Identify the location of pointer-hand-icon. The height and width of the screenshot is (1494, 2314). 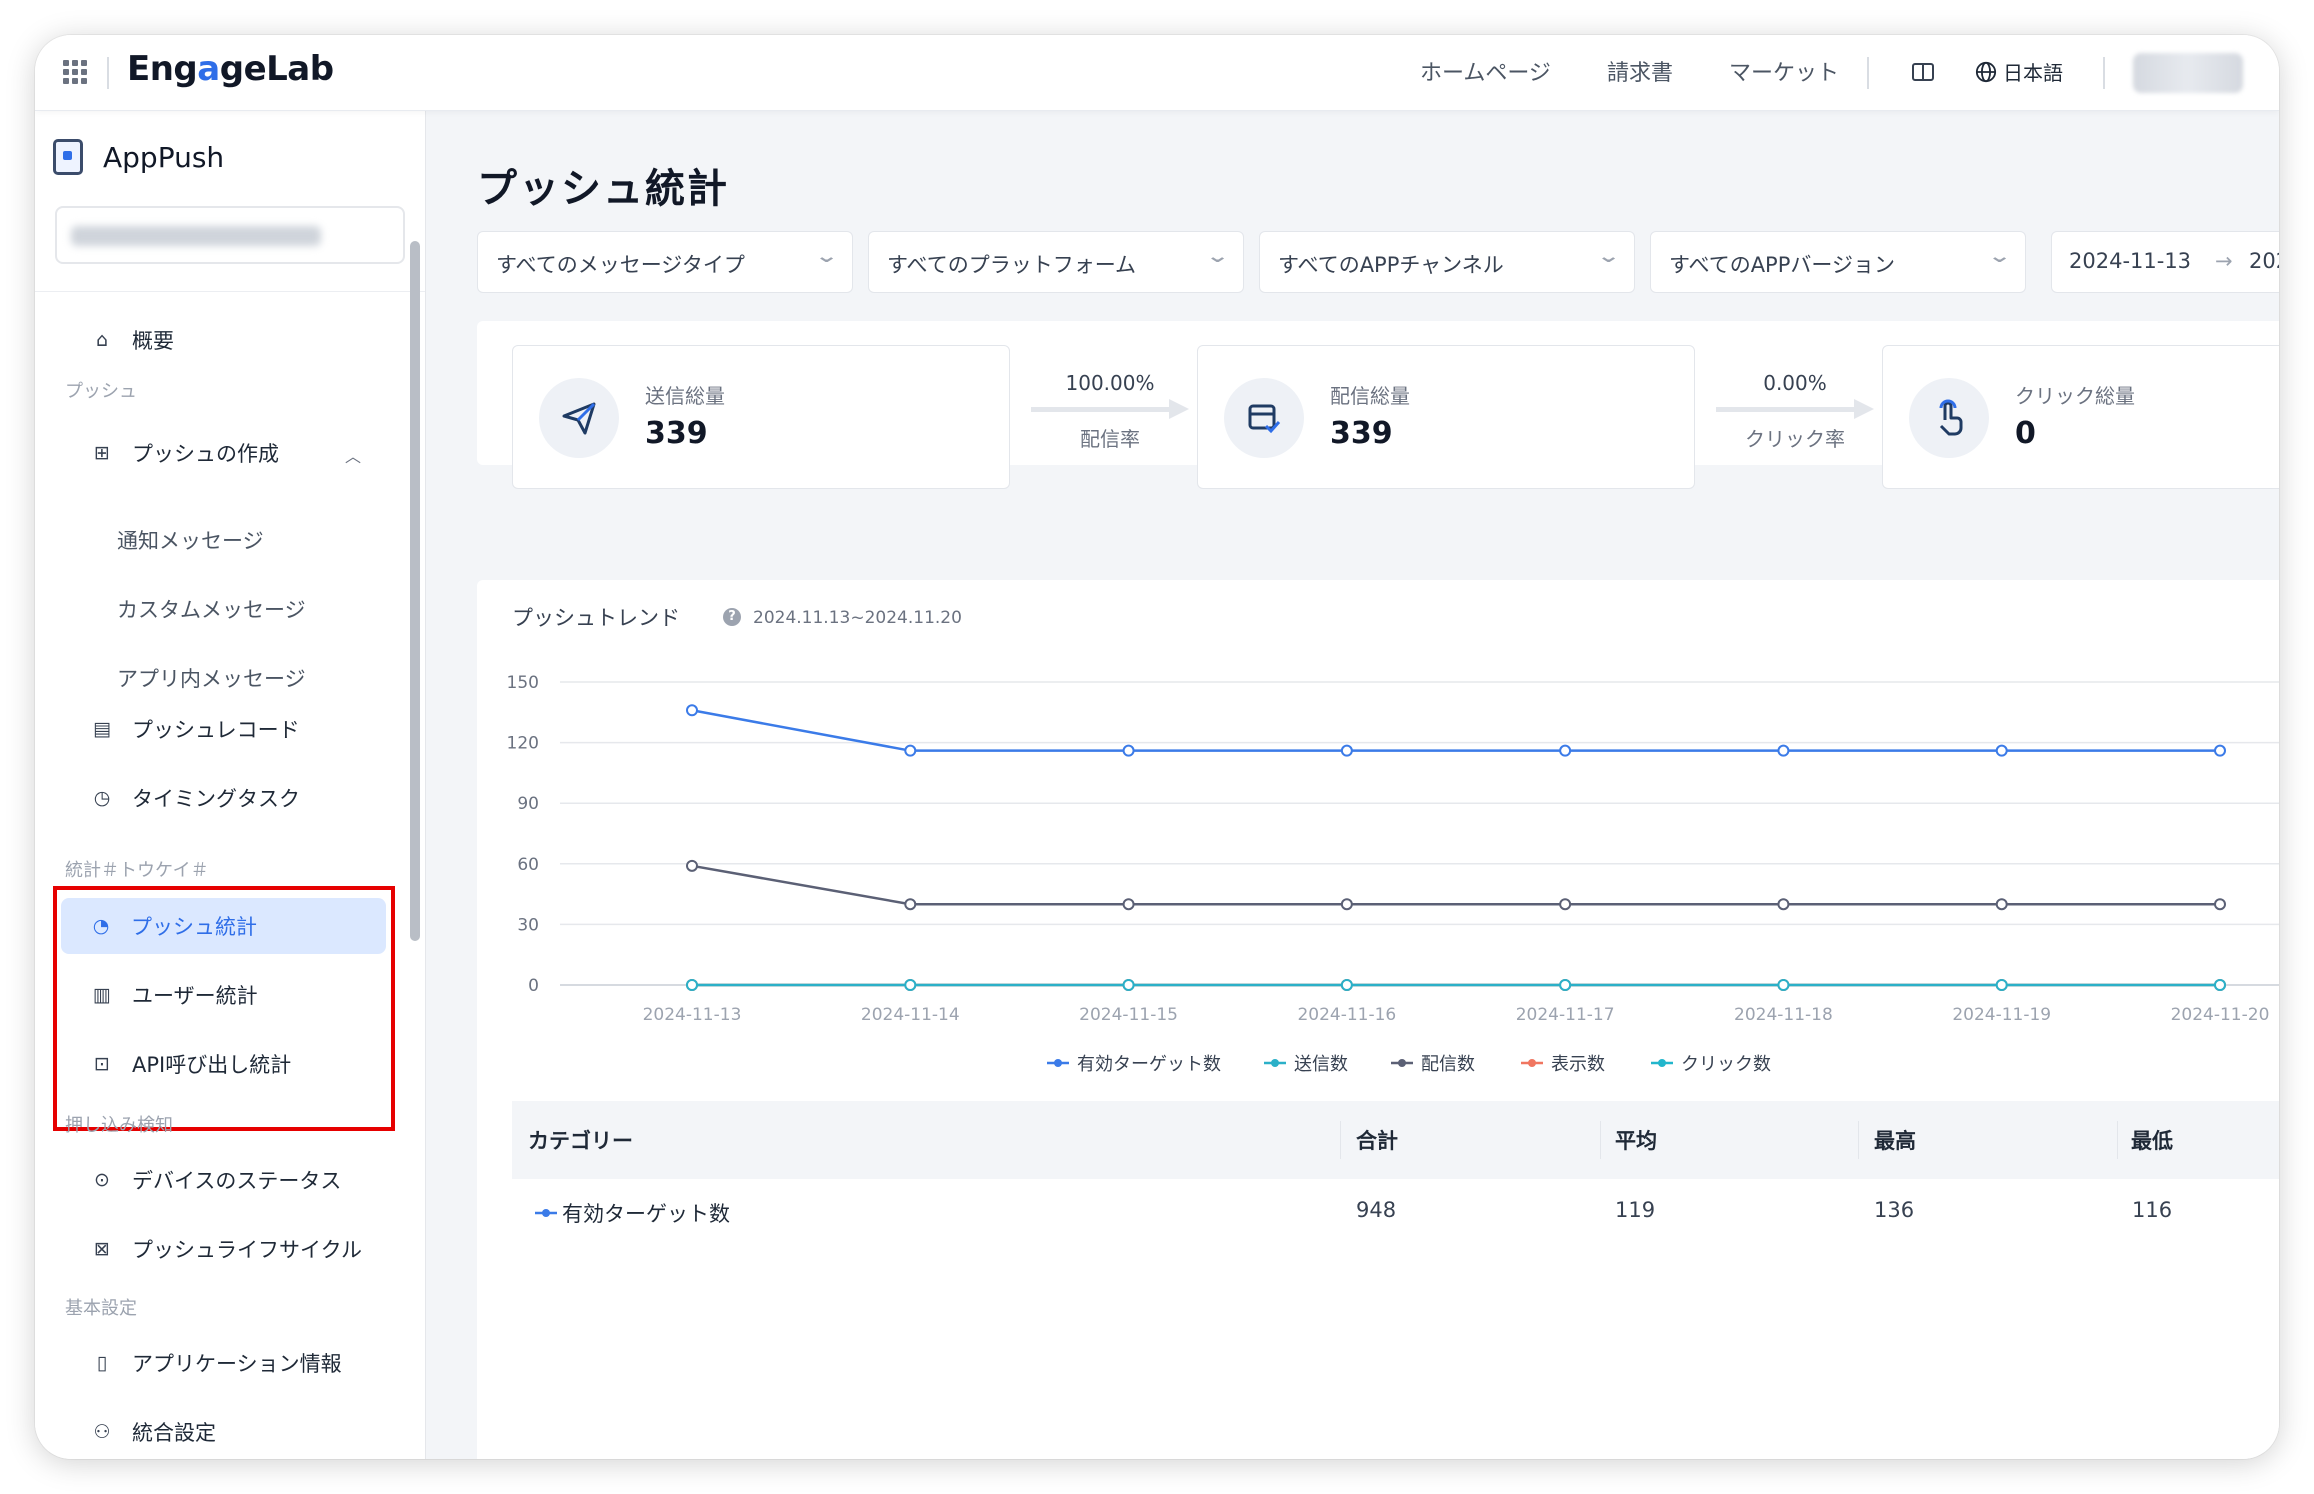
(1949, 418).